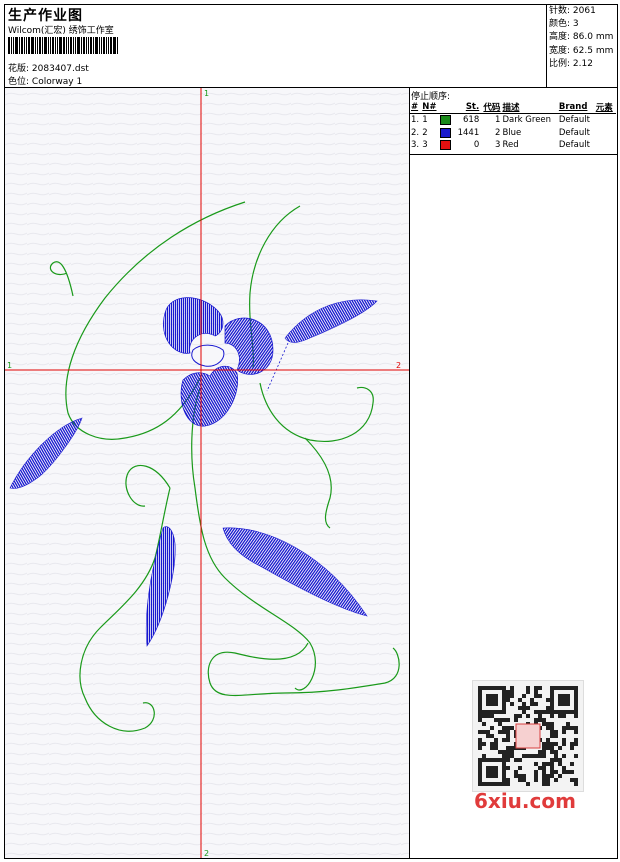  What do you see at coordinates (468, 132) in the screenshot?
I see `stop-row-stitches: 1441` at bounding box center [468, 132].